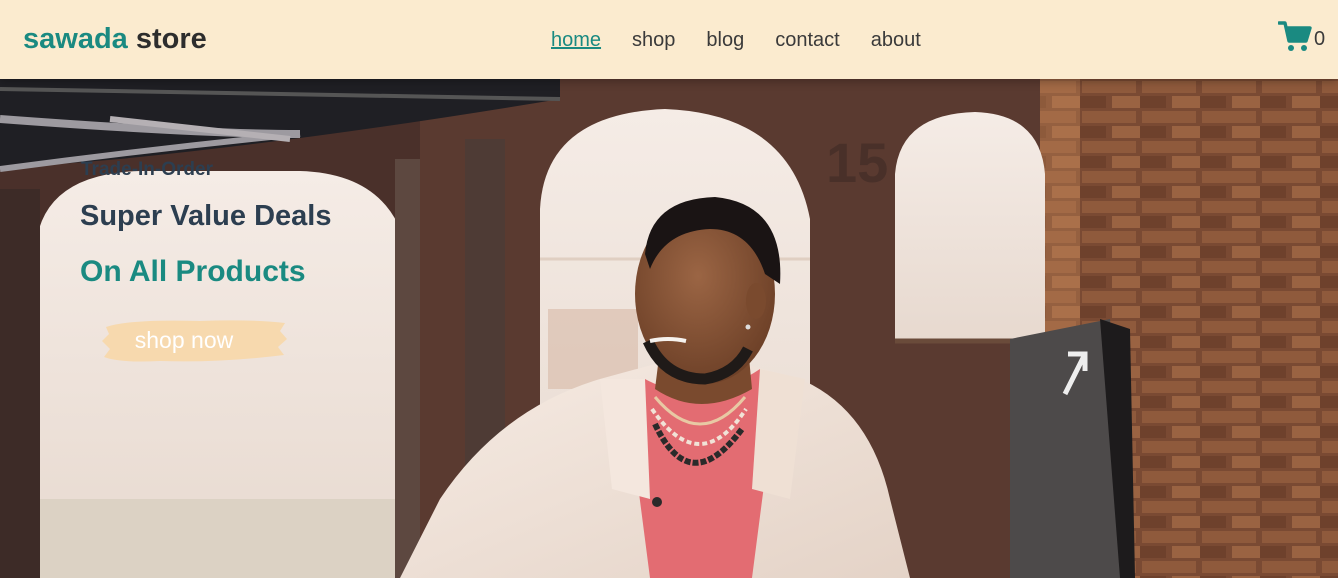 This screenshot has width=1338, height=578. Describe the element at coordinates (184, 339) in the screenshot. I see `shop-now-label: shop now` at that location.